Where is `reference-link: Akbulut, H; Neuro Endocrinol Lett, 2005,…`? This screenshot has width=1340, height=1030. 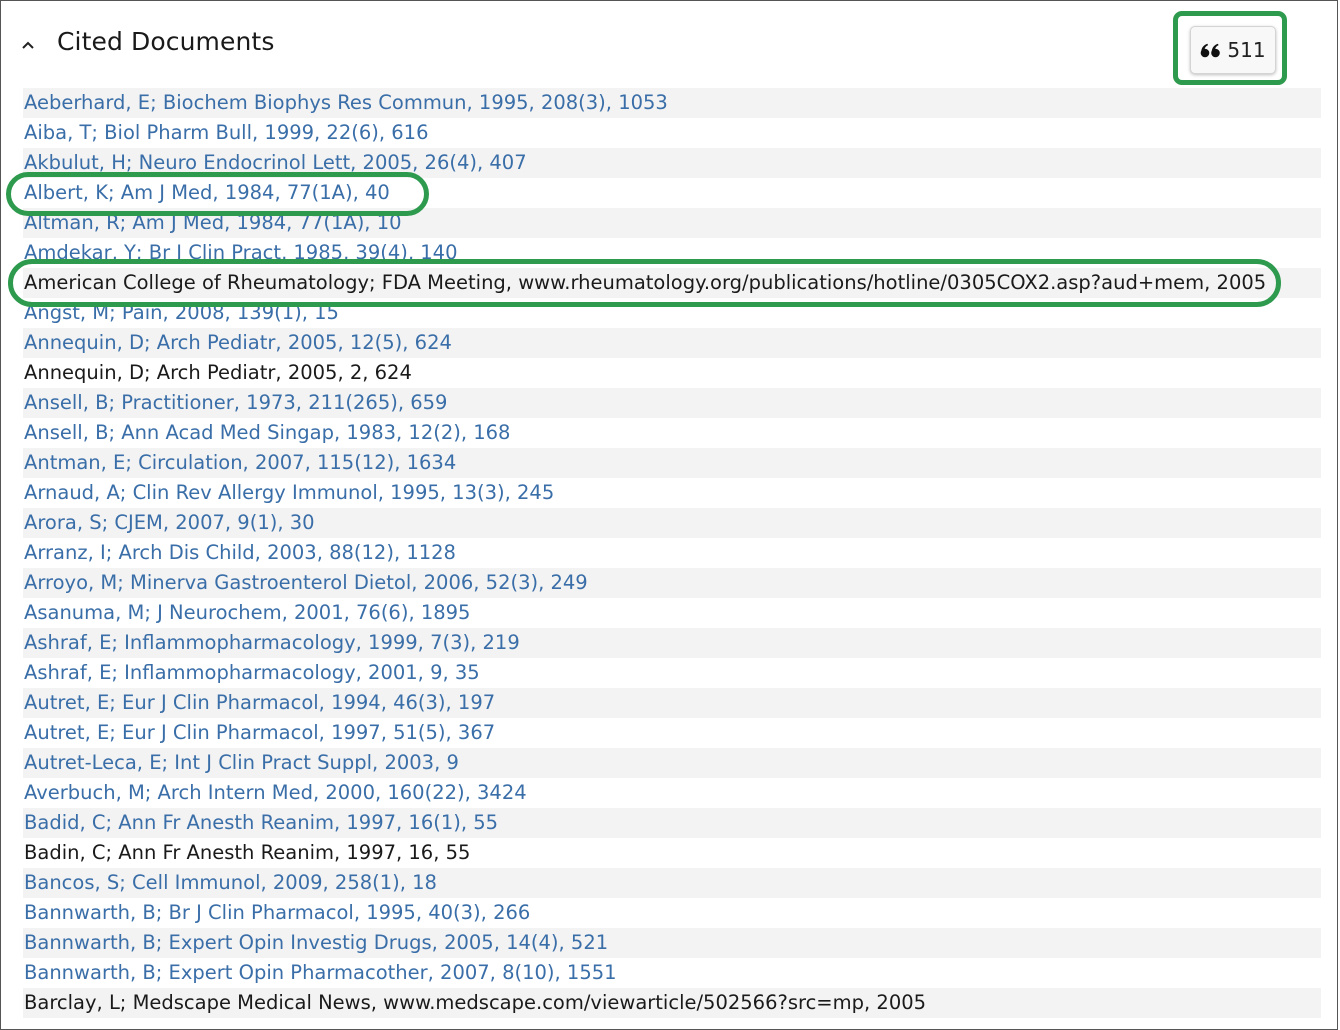 reference-link: Akbulut, H; Neuro Endocrinol Lett, 2005,… is located at coordinates (275, 162).